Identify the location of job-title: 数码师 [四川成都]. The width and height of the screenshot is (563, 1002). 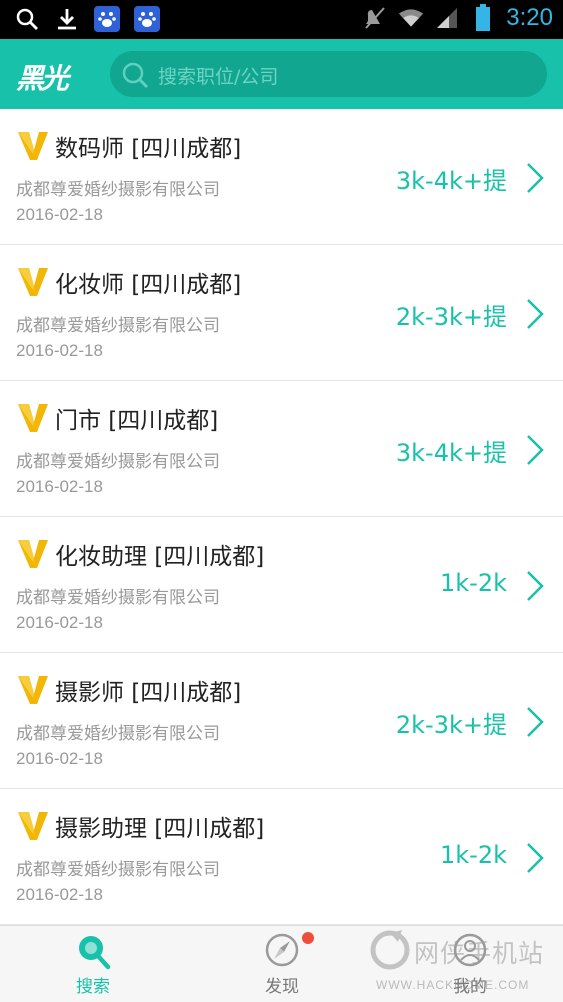
(148, 149).